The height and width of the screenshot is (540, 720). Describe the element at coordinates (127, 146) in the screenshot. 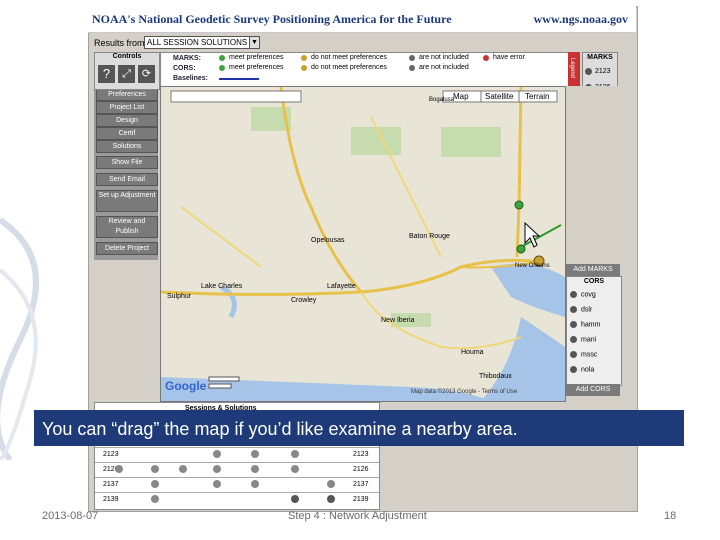

I see `menu-solutions: Solutions` at that location.